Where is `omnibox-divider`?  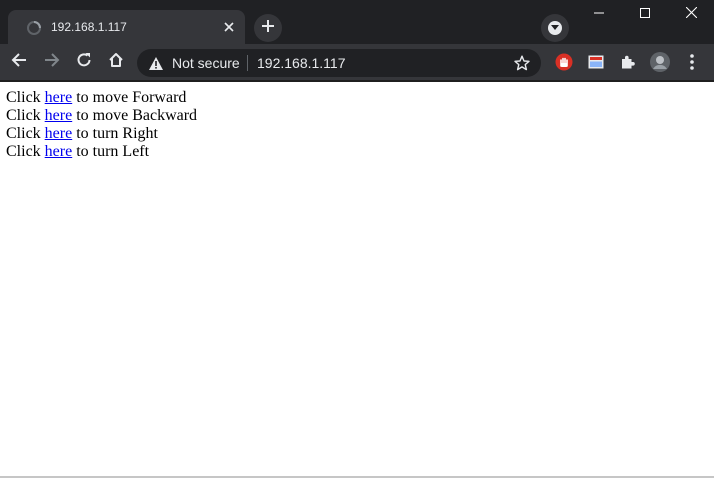
omnibox-divider is located at coordinates (247, 63).